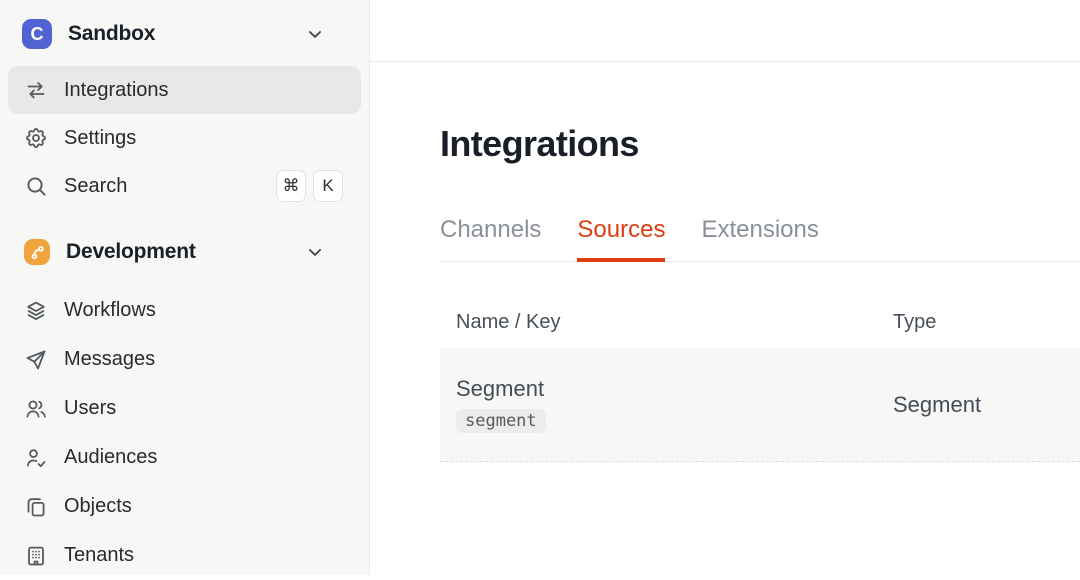  I want to click on swap-arrows-icon, so click(36, 90).